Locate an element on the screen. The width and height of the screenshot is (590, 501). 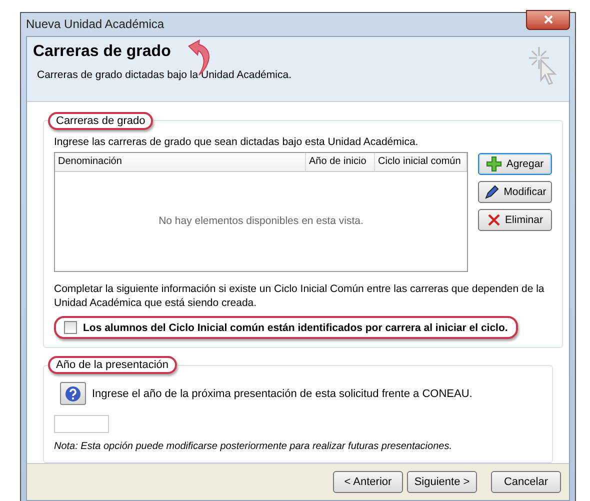
empty-message: No hay elementos disponibles en esta vista. is located at coordinates (261, 221).